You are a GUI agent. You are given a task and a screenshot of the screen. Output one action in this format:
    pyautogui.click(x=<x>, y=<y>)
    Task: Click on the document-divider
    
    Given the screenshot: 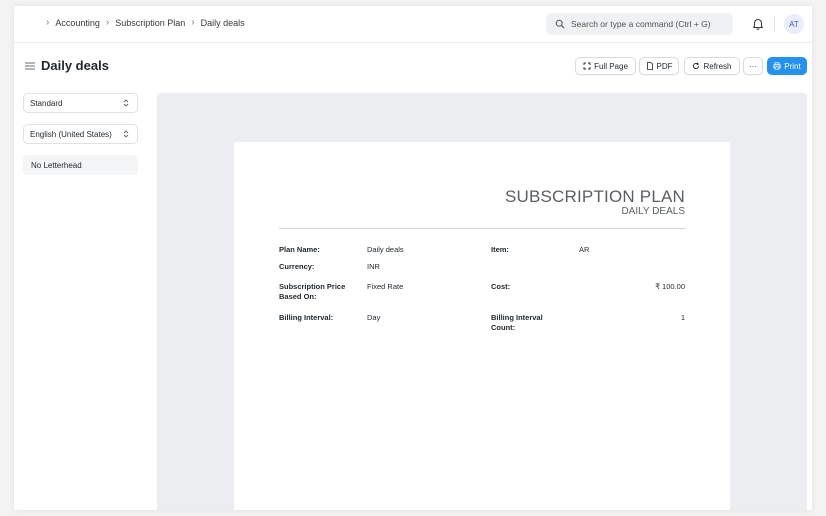 What is the action you would take?
    pyautogui.click(x=482, y=228)
    